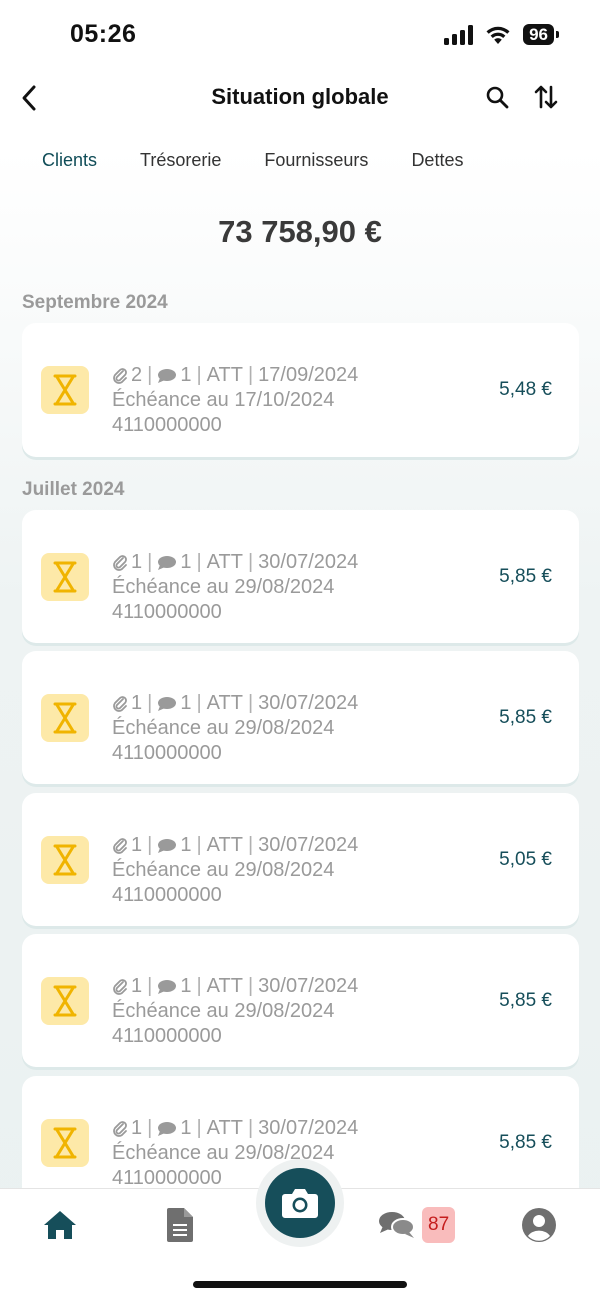 This screenshot has height=1298, width=600. What do you see at coordinates (498, 35) in the screenshot?
I see `wifi-icon` at bounding box center [498, 35].